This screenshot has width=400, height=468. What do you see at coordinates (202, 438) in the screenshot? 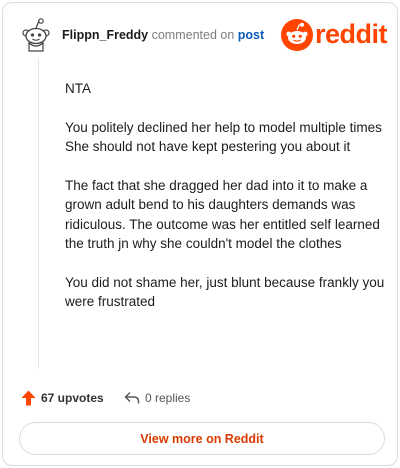
I see `view-more-button: View more on Reddit` at bounding box center [202, 438].